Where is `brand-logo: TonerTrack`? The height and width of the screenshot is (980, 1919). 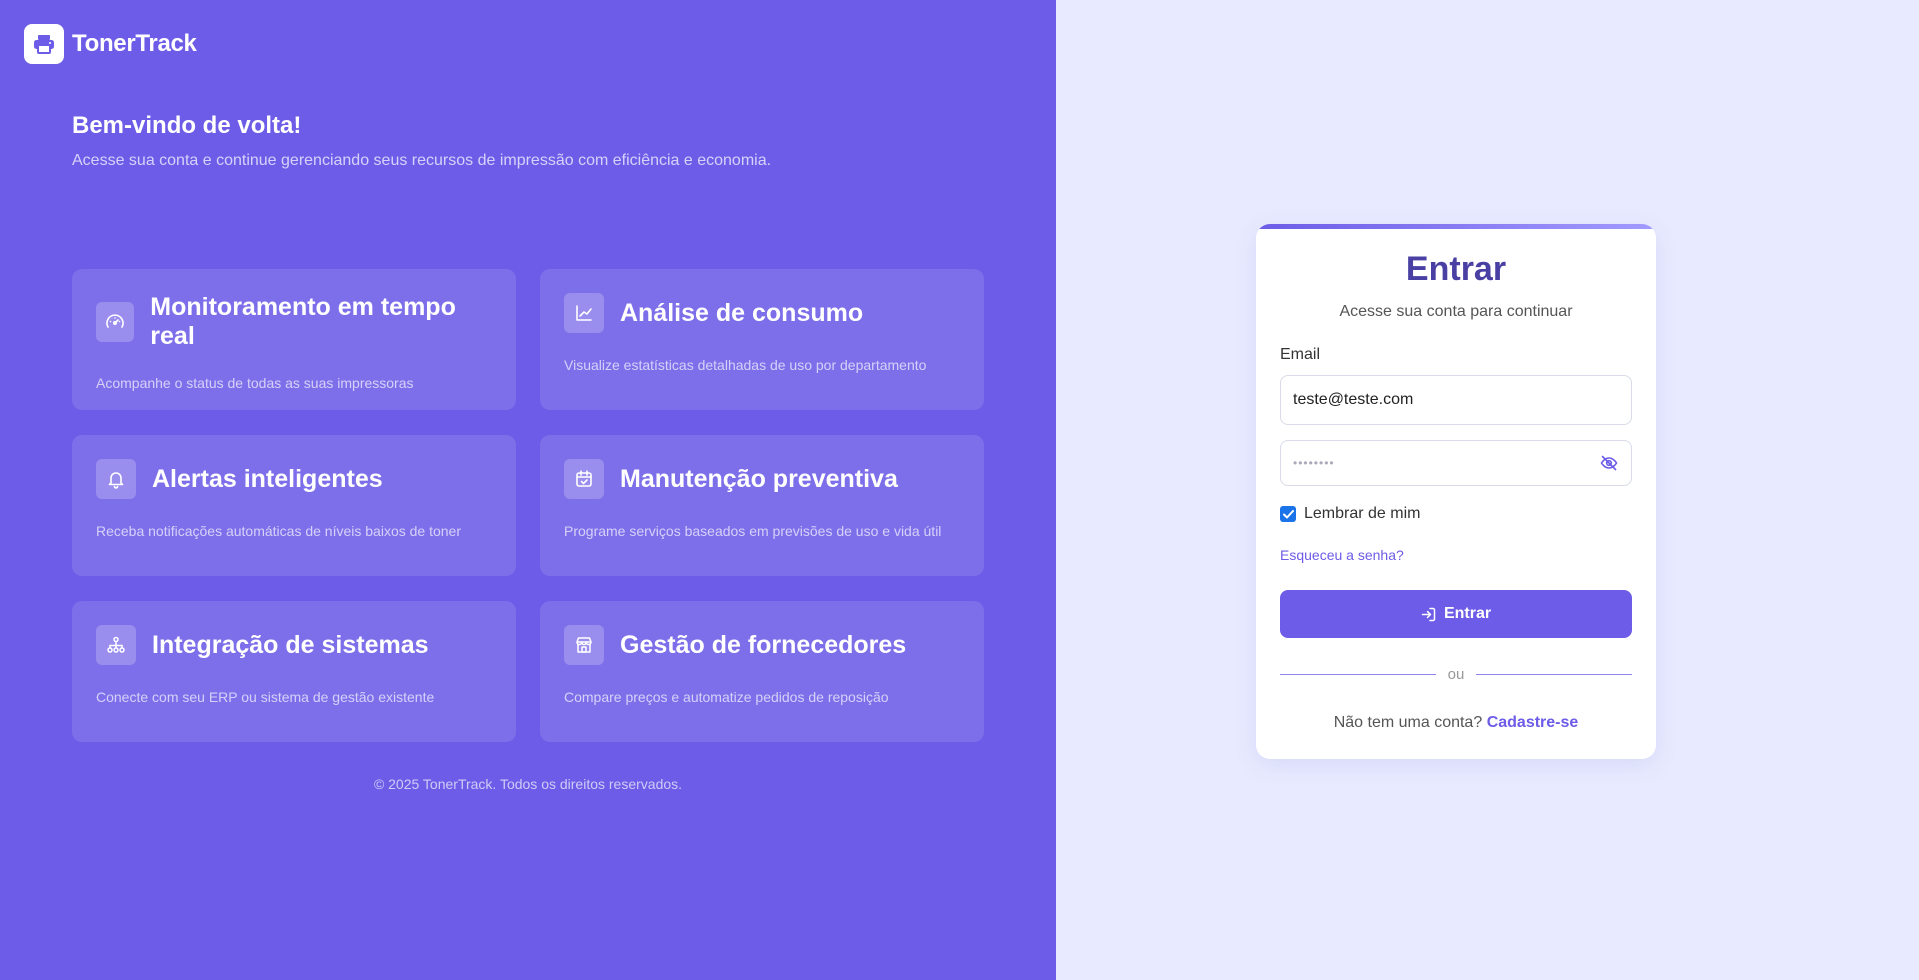
brand-logo: TonerTrack is located at coordinates (110, 44).